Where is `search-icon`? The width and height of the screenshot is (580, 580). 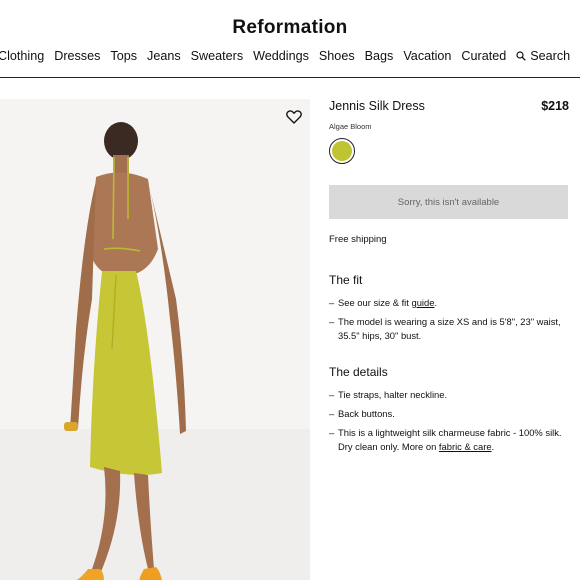
search-icon is located at coordinates (521, 56).